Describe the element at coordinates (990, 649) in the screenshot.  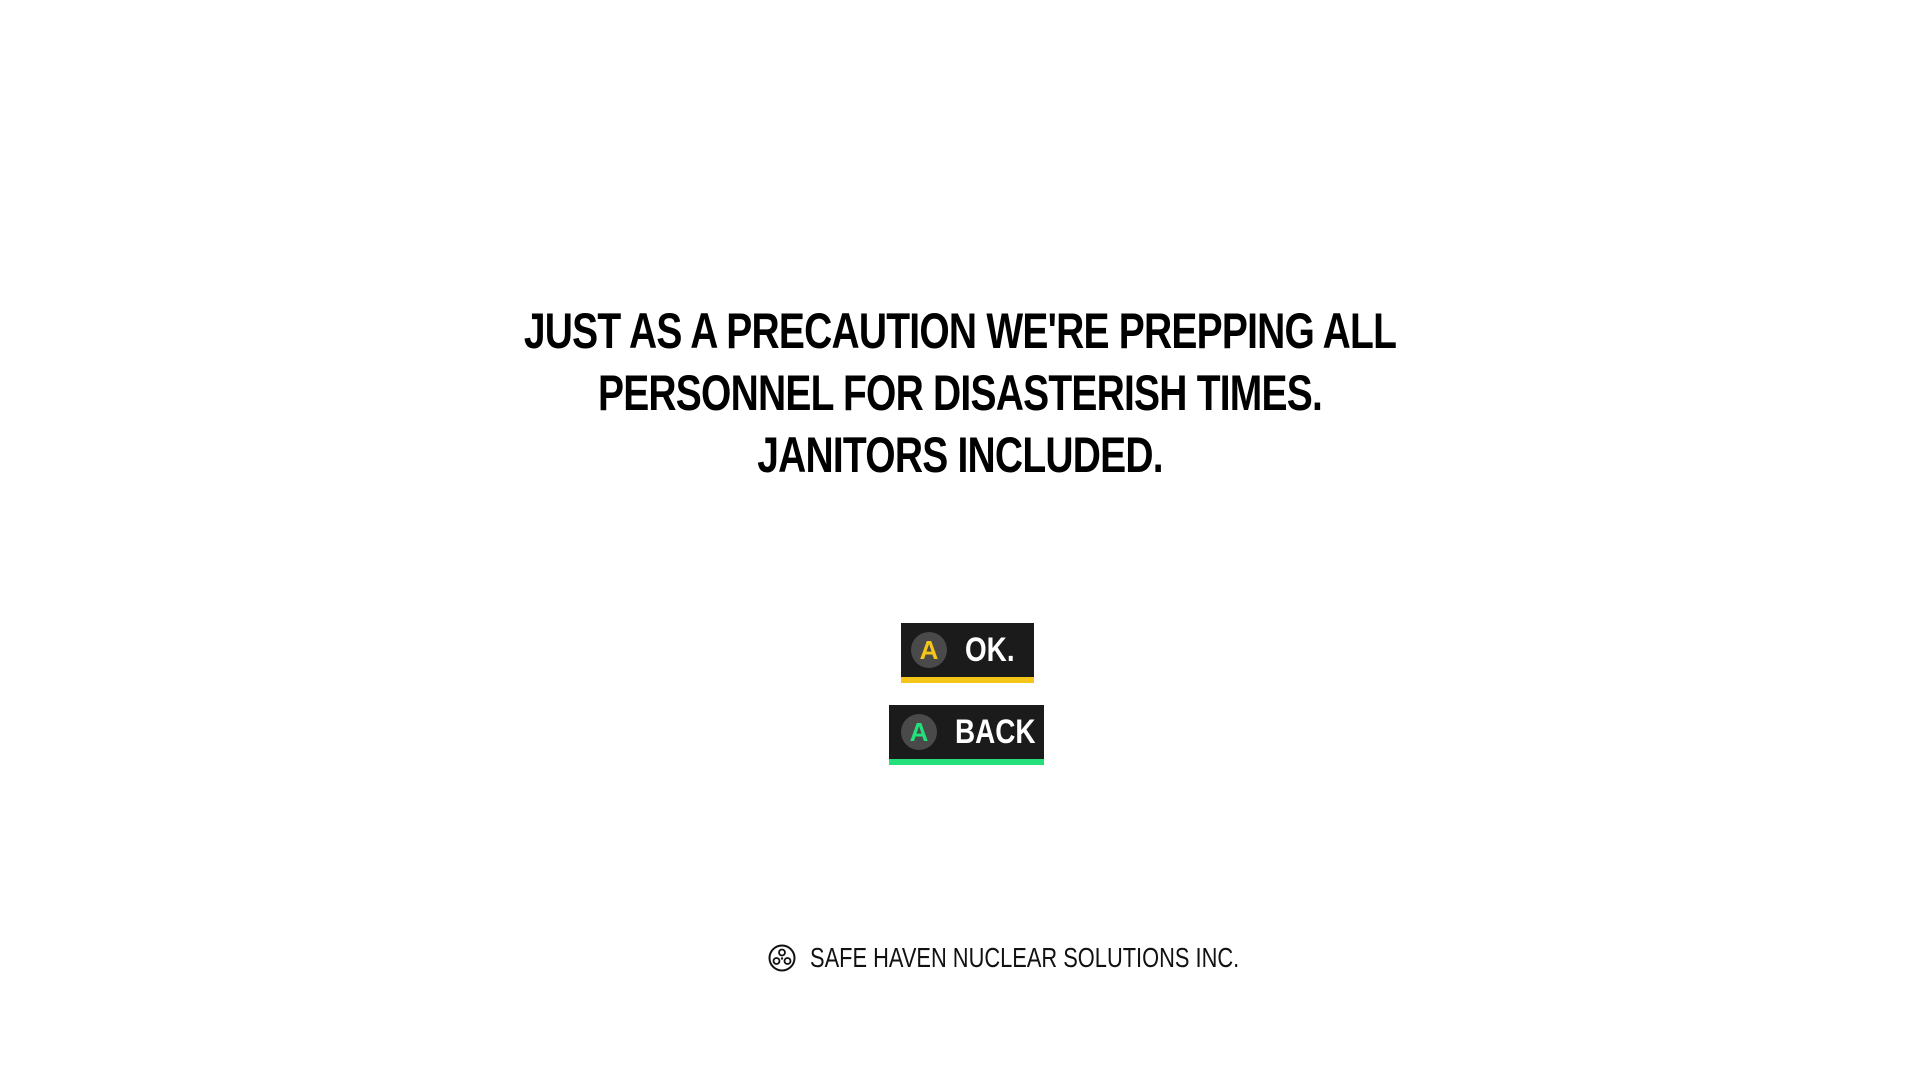
I see `ok-button-label: OK.` at that location.